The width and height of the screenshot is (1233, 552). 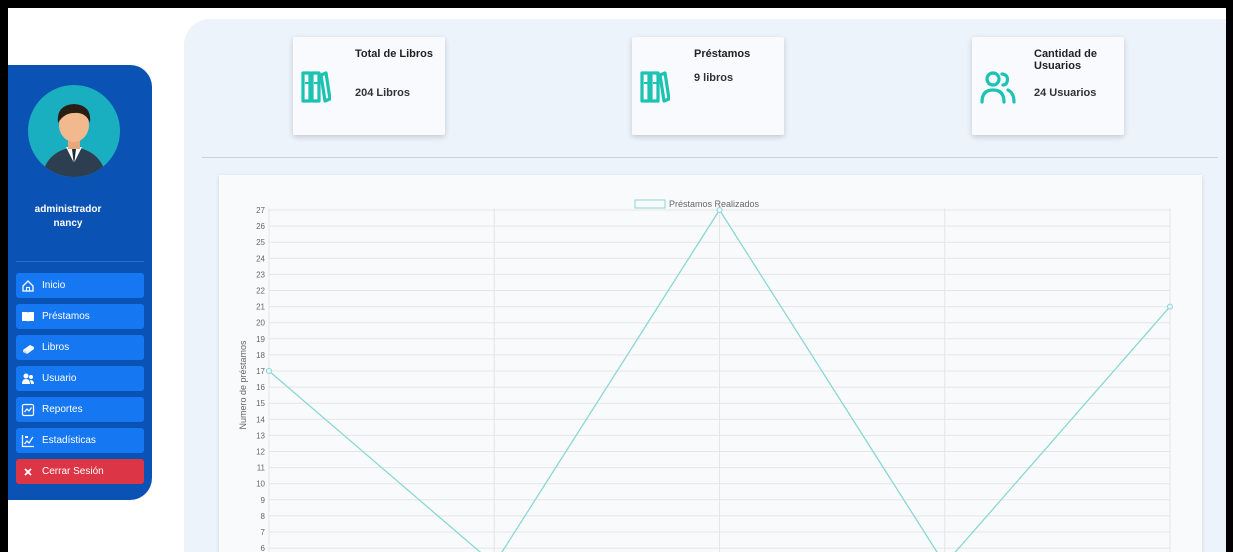 I want to click on logout-label: Cerrar Sesión, so click(x=73, y=471).